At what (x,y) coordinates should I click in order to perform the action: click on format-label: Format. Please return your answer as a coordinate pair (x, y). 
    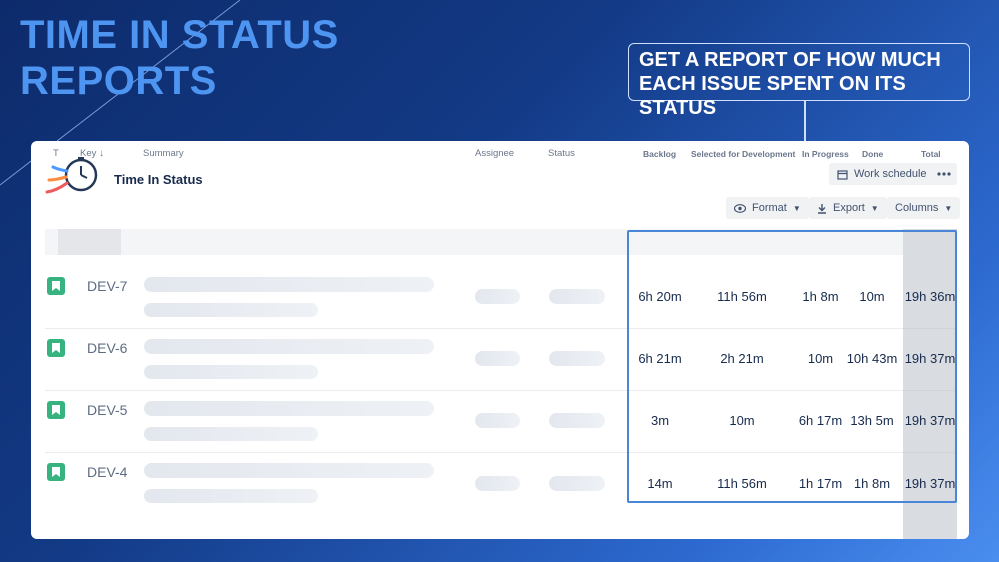
    Looking at the image, I should click on (769, 208).